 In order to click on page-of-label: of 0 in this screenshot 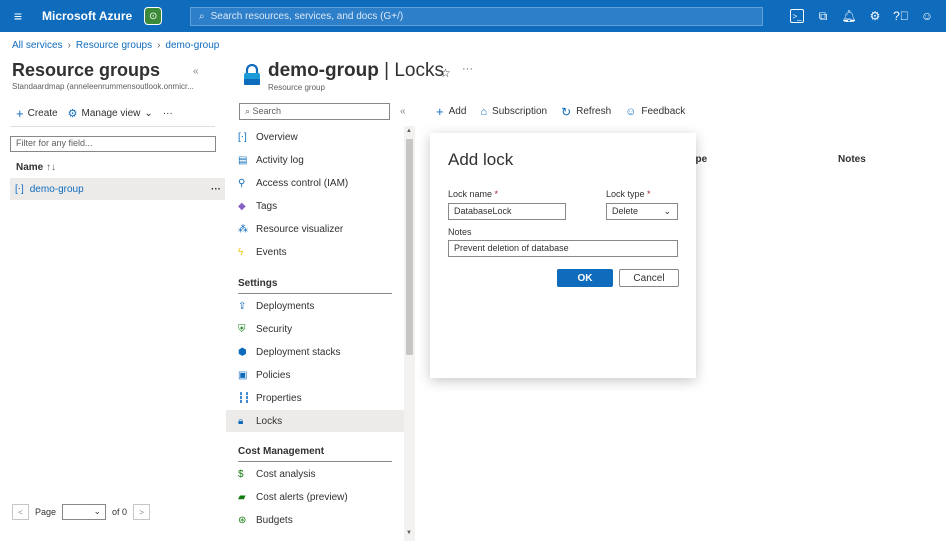, I will do `click(120, 512)`.